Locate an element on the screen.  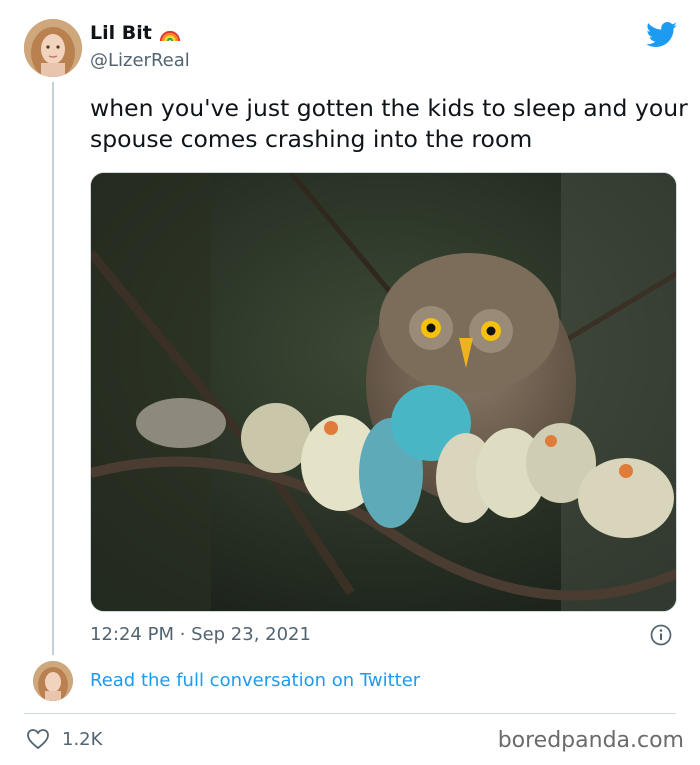
author-name-row: Lil Bit is located at coordinates (136, 33).